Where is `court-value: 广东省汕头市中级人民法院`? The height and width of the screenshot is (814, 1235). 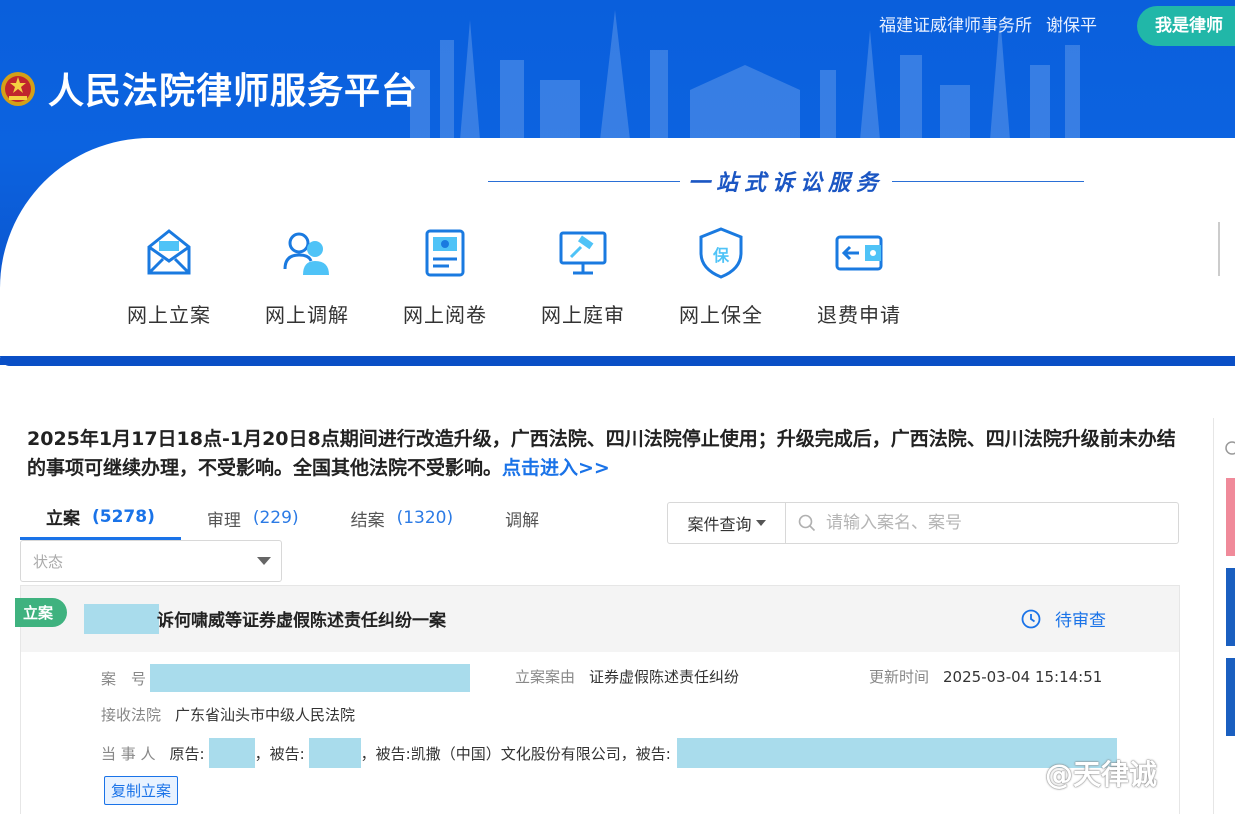 court-value: 广东省汕头市中级人民法院 is located at coordinates (265, 715).